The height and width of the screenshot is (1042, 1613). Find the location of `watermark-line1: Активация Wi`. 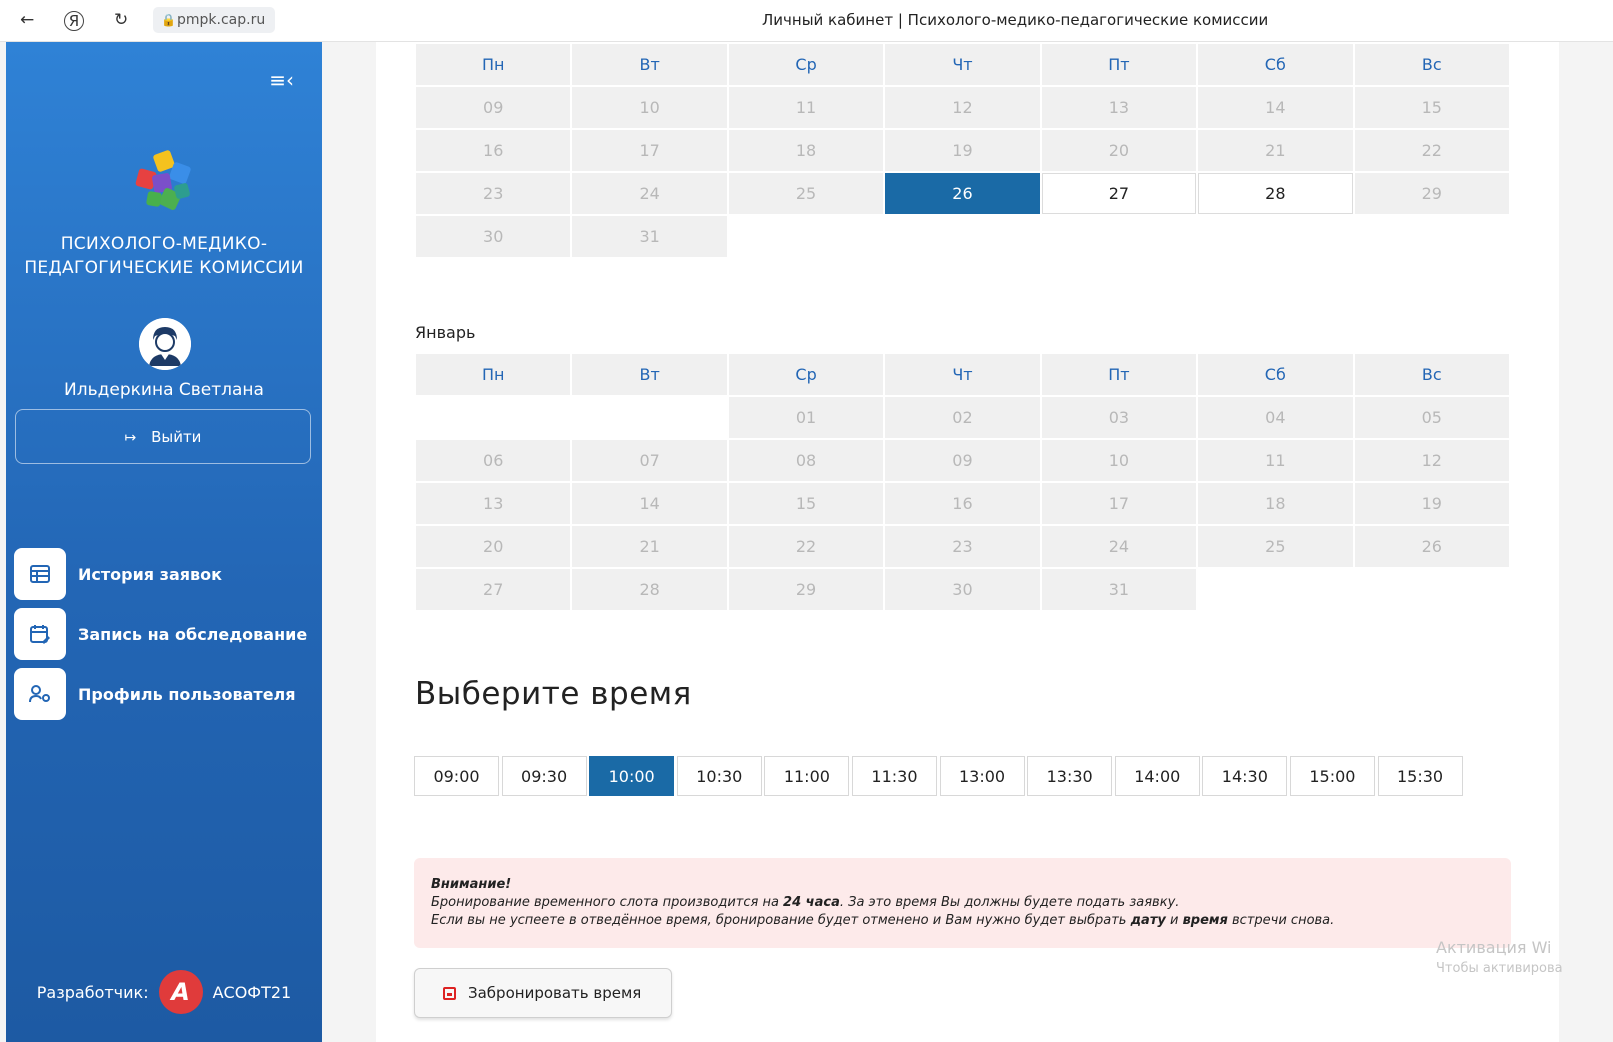

watermark-line1: Активация Wi is located at coordinates (1494, 947).